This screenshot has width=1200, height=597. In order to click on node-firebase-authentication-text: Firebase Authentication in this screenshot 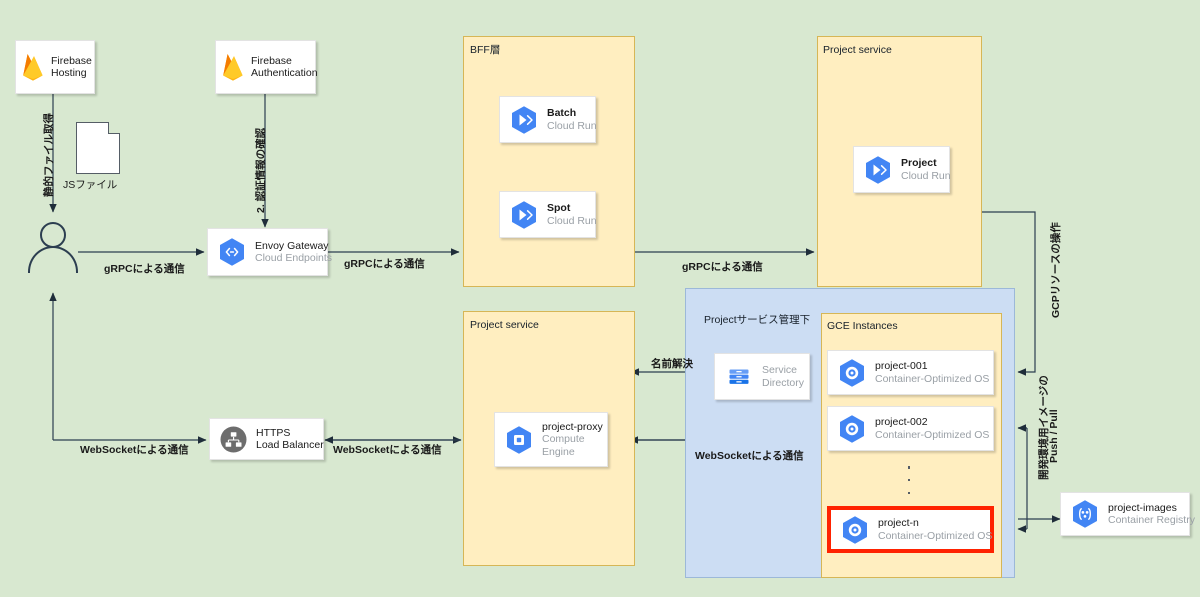, I will do `click(284, 67)`.